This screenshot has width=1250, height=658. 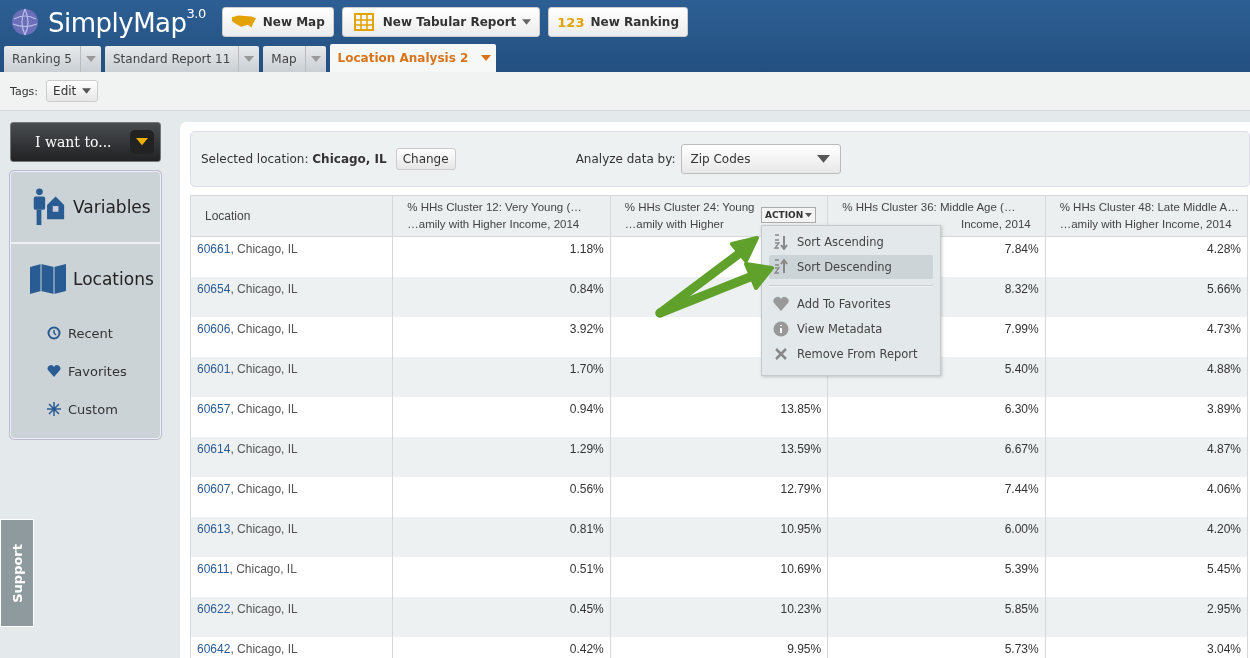 I want to click on table-cell: 4.73%, so click(x=1223, y=328).